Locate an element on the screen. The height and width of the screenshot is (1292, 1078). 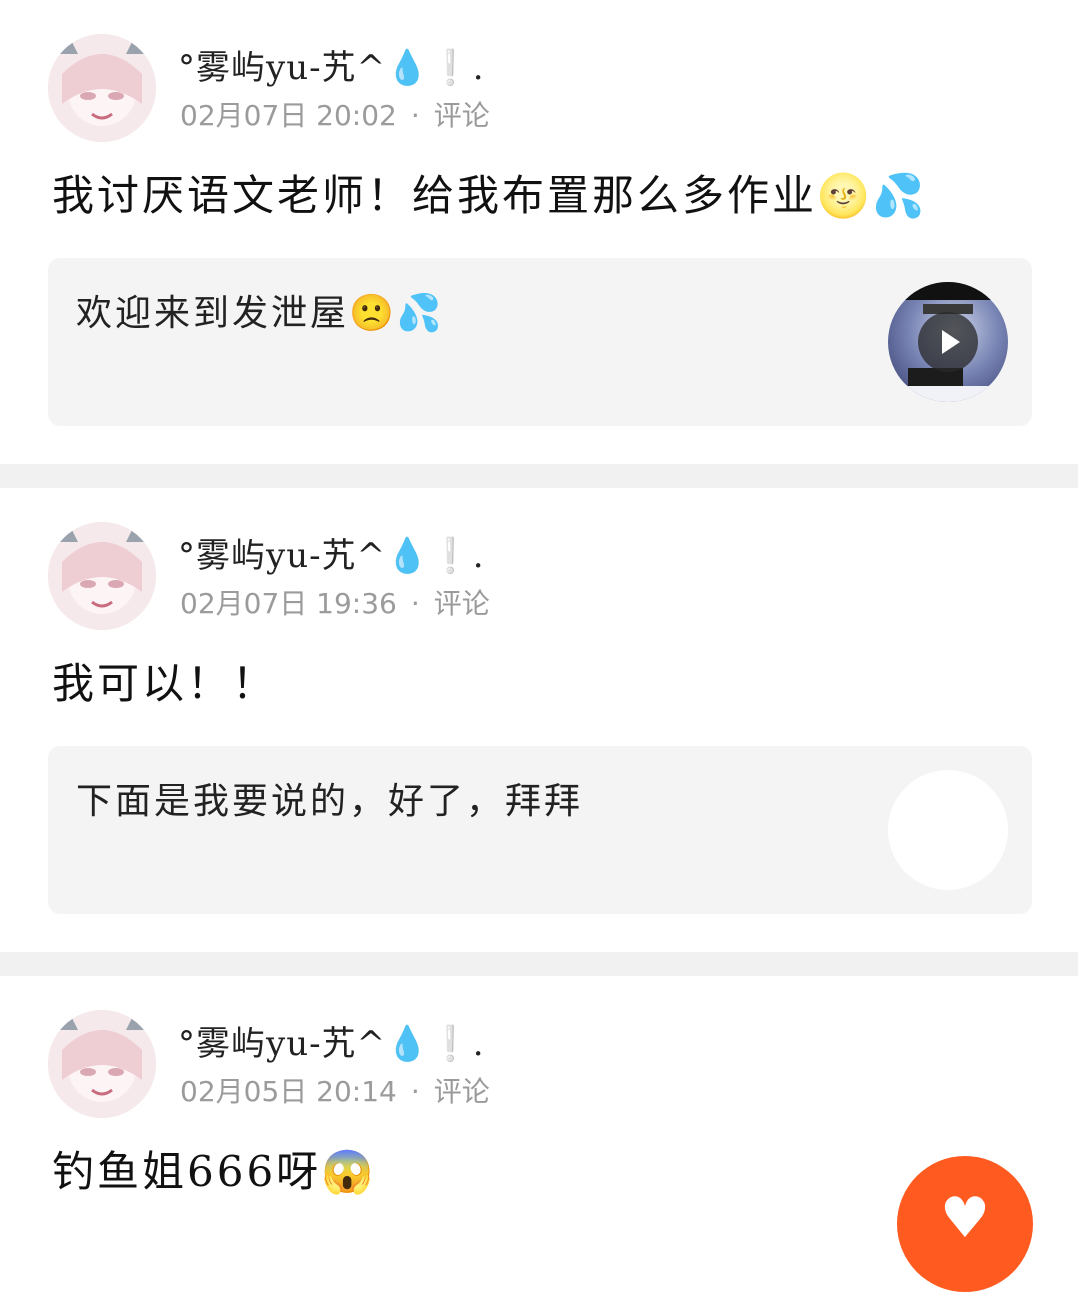
heart-icon: ♥ is located at coordinates (965, 1218).